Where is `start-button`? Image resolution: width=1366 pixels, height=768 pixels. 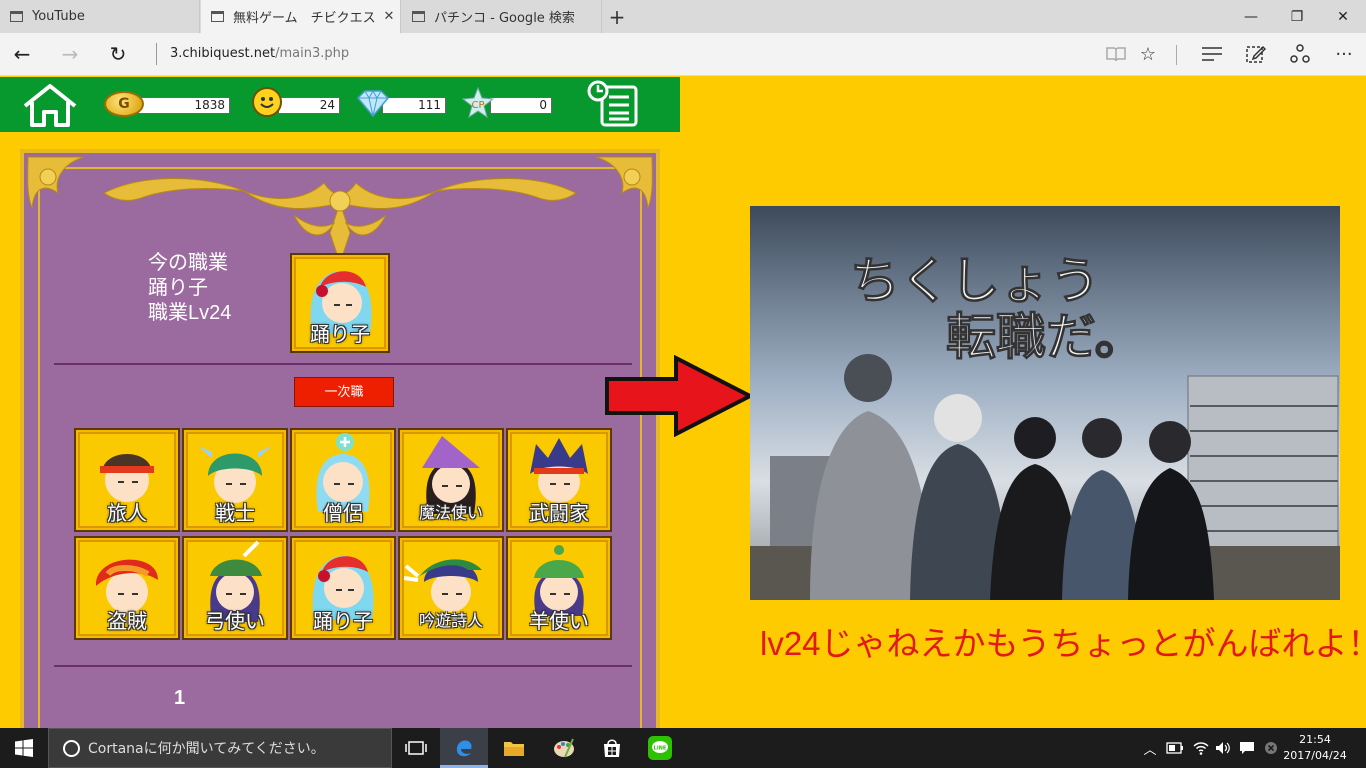
start-button is located at coordinates (24, 748).